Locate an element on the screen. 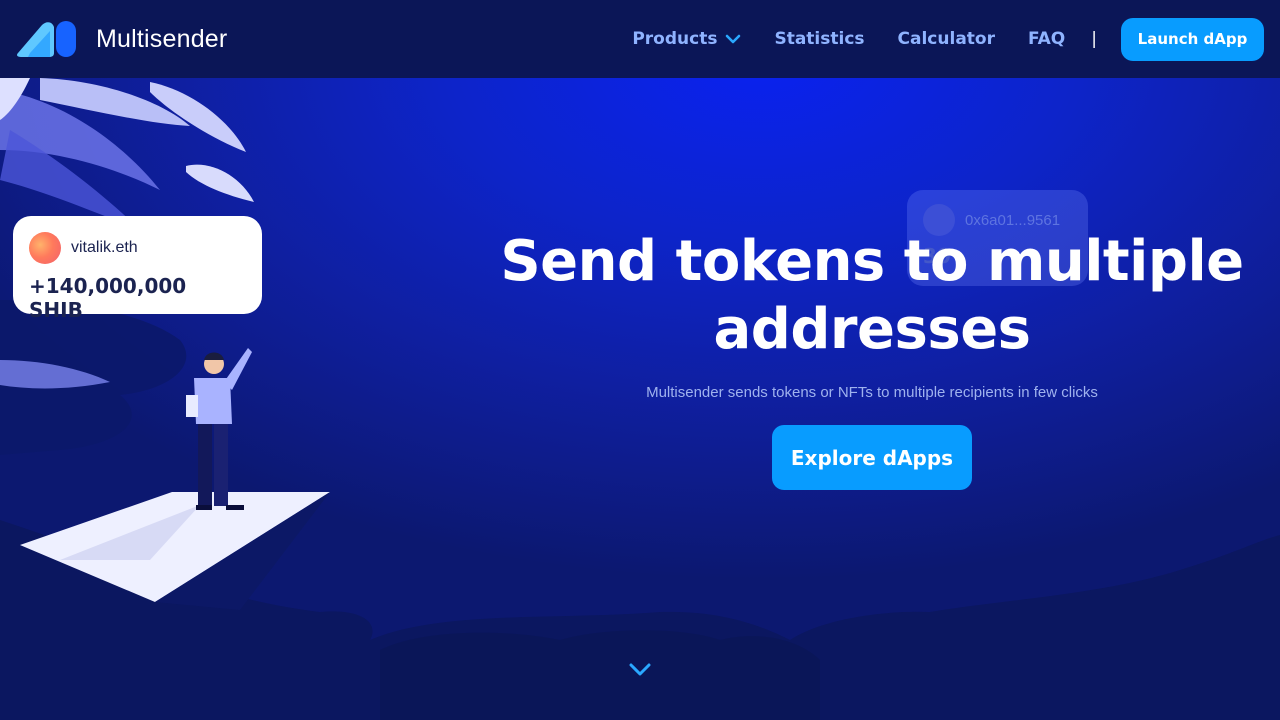 This screenshot has width=1280, height=720. recipient-name: vitalik.eth is located at coordinates (104, 247).